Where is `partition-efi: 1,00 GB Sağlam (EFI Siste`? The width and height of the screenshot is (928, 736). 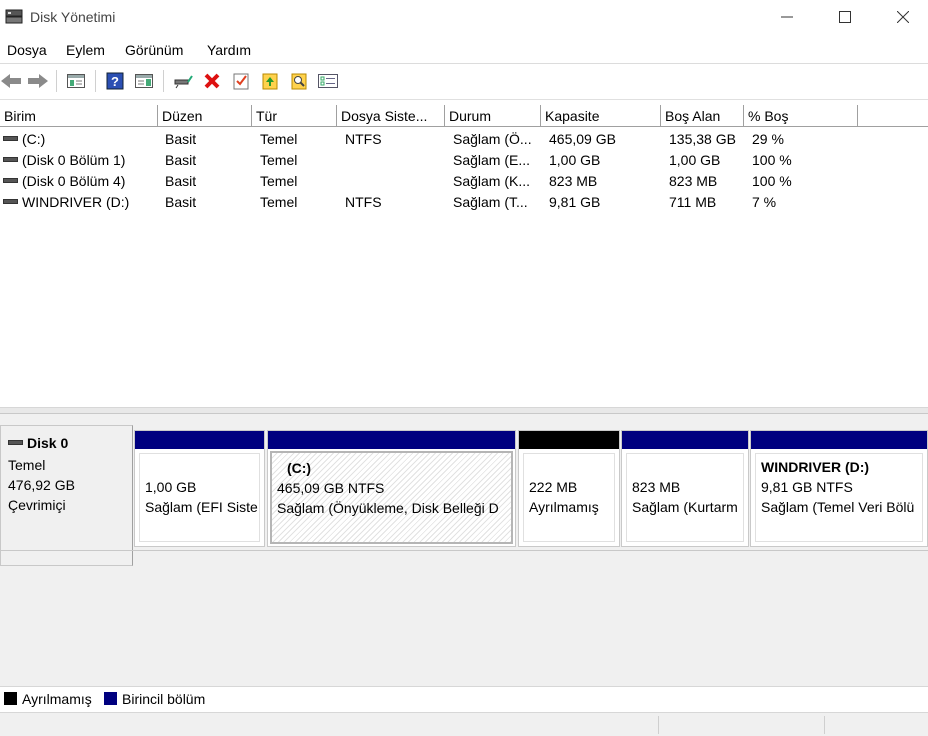
partition-efi: 1,00 GB Sağlam (EFI Siste is located at coordinates (199, 488).